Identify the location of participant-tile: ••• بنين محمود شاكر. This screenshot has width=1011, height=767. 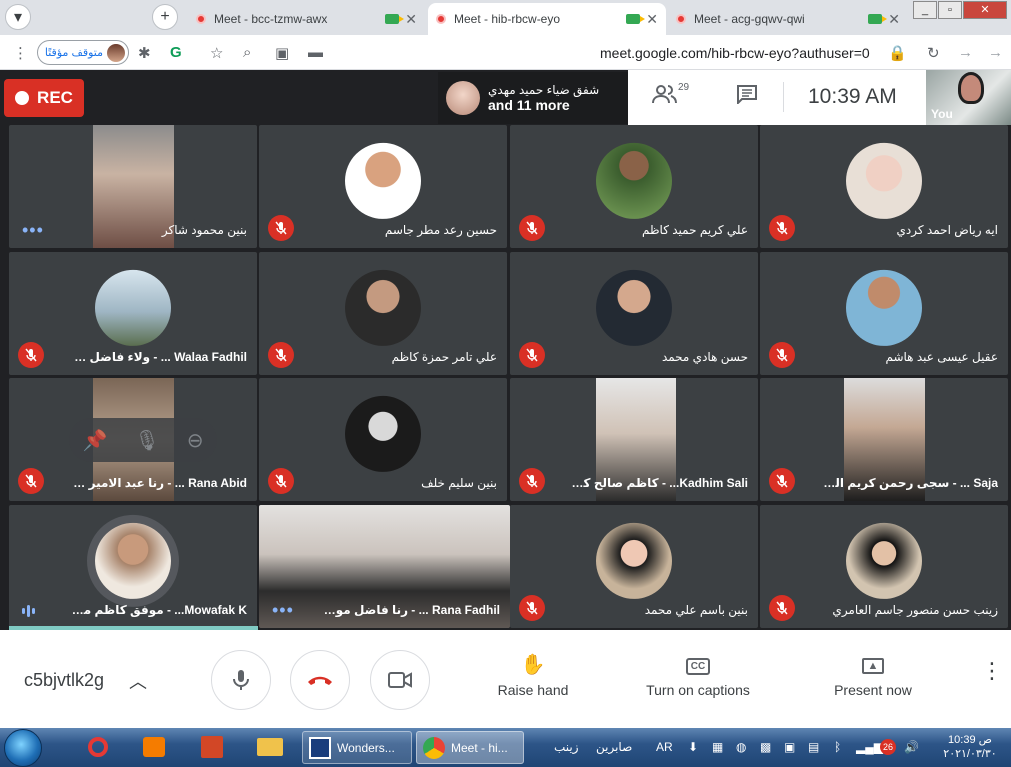
(133, 186).